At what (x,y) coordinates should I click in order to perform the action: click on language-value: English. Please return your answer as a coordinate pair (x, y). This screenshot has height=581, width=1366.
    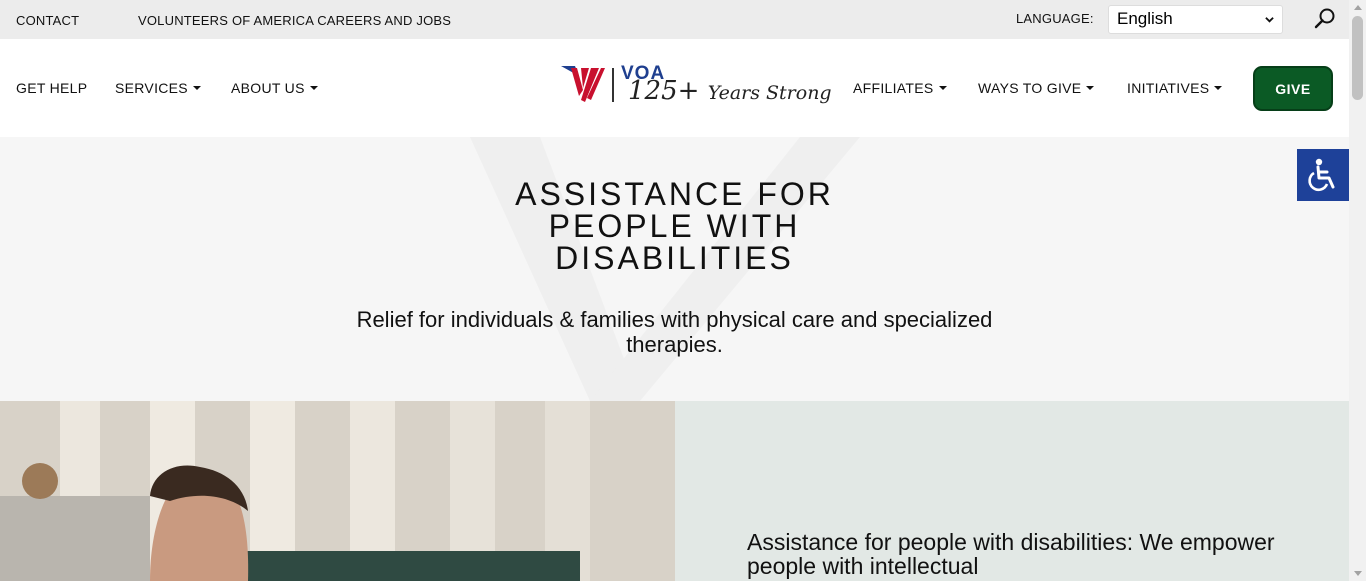
    Looking at the image, I should click on (1145, 18).